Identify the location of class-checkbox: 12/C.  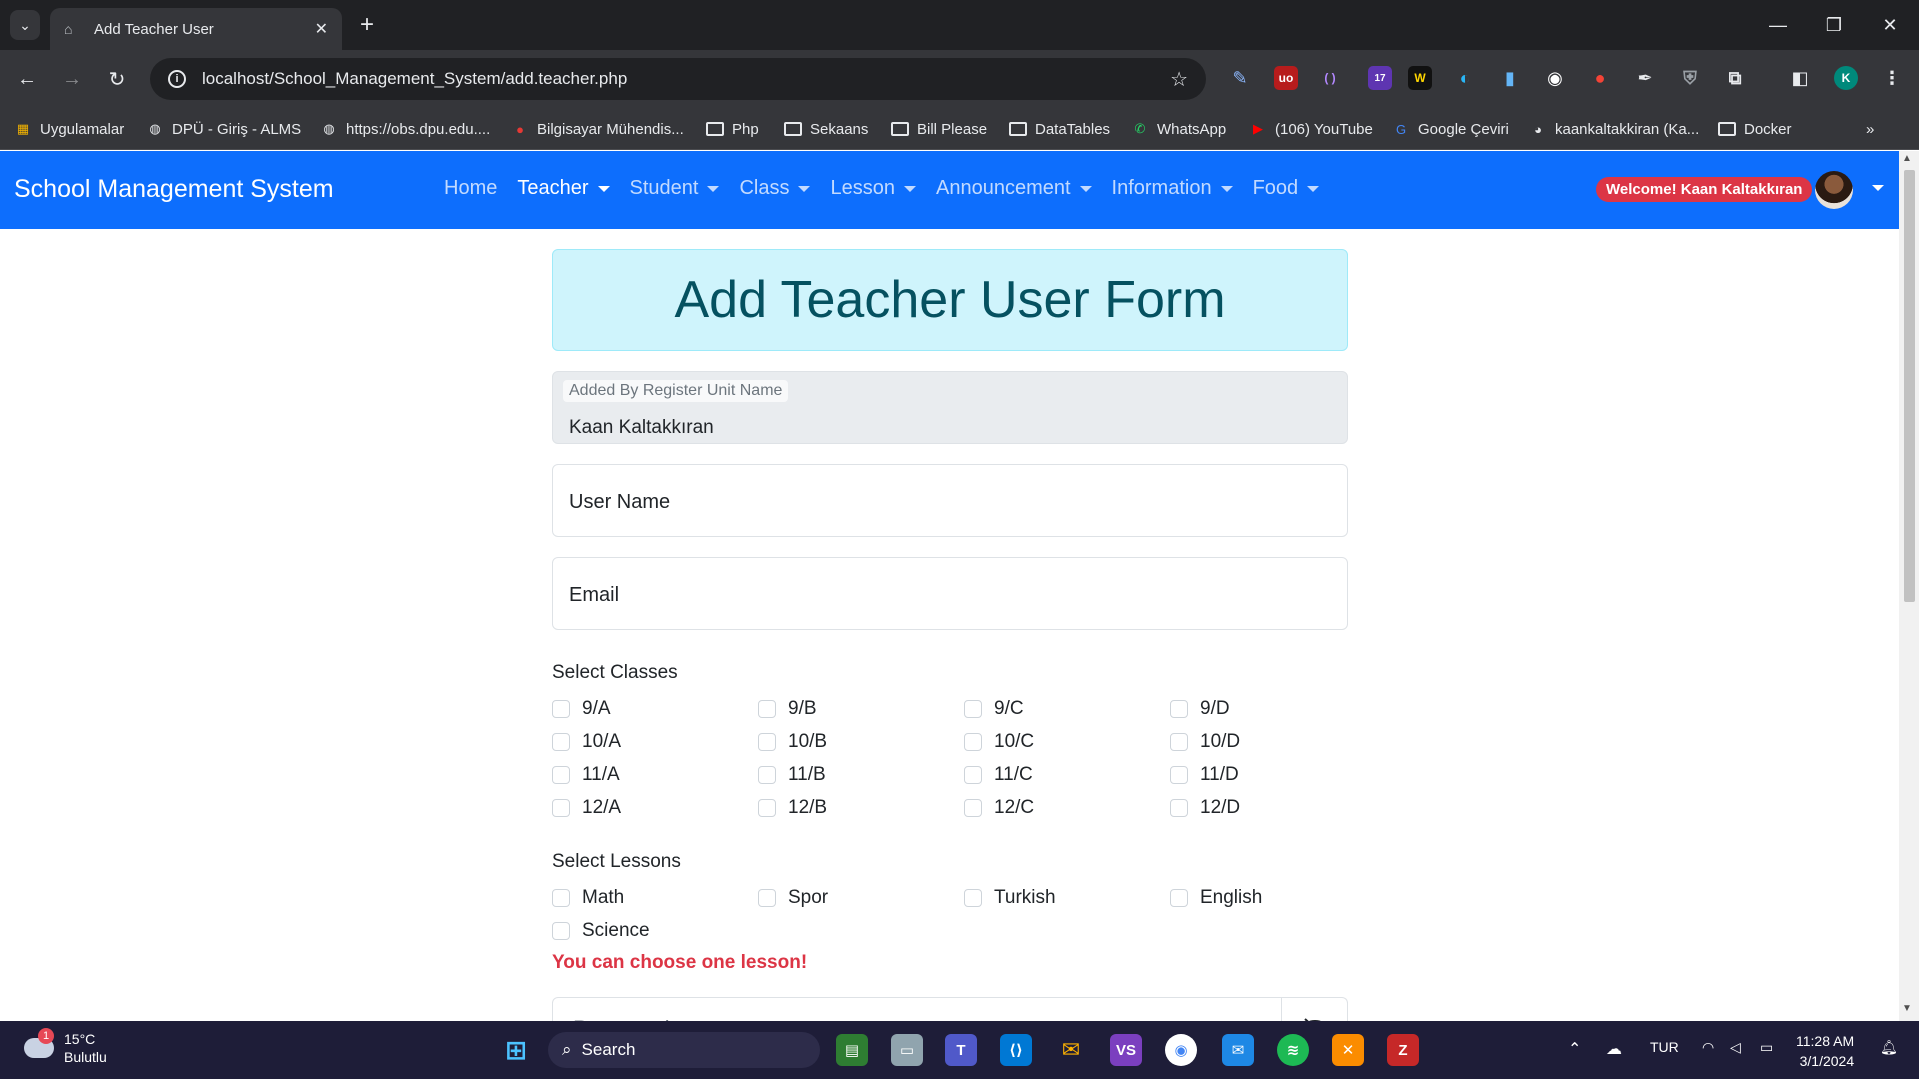
(1067, 808).